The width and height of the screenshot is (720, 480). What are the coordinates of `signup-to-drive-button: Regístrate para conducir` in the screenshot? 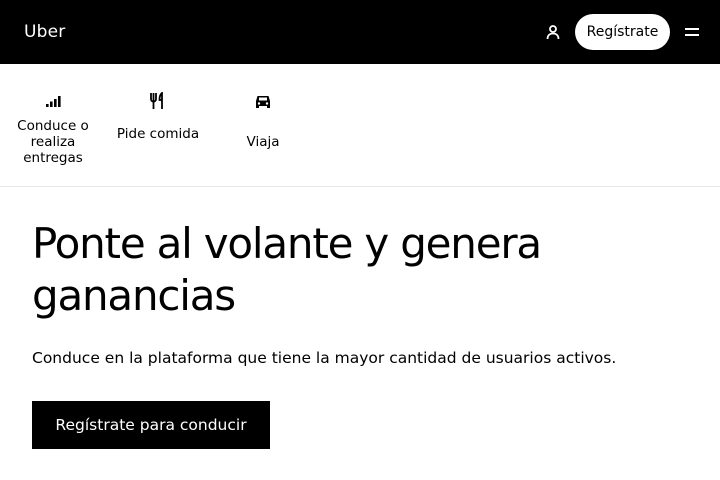 It's located at (151, 425).